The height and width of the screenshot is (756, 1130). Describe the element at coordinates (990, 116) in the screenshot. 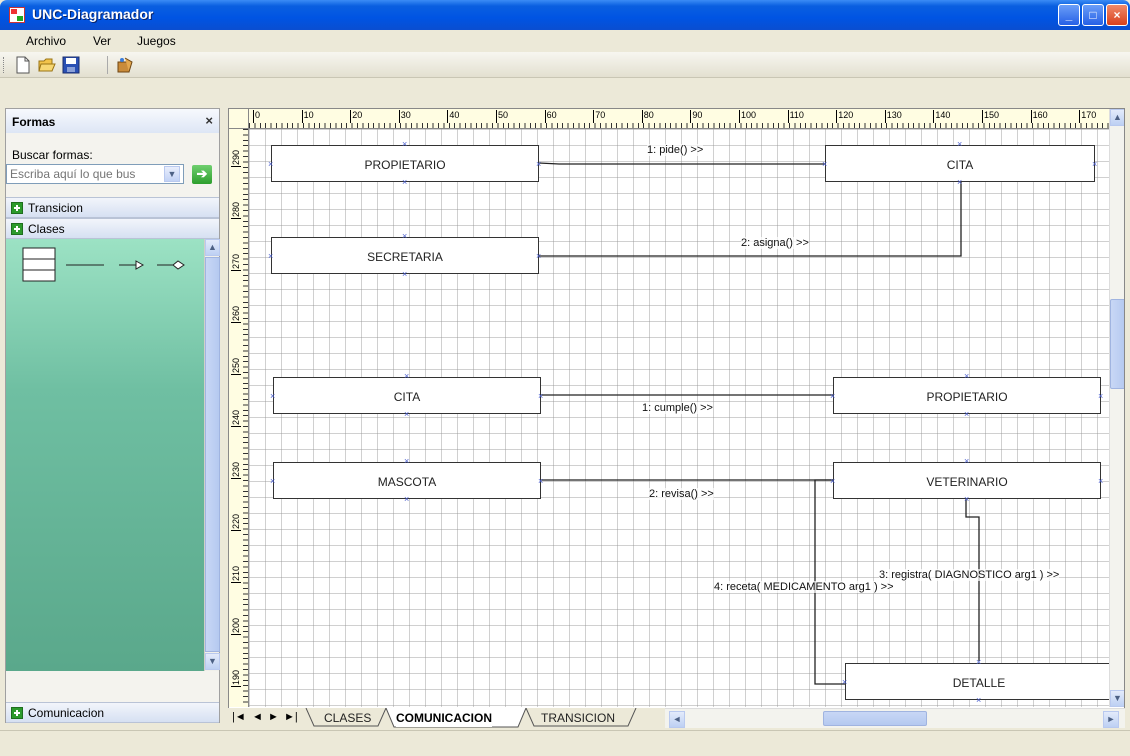

I see `ruler-tick-label: 150` at that location.